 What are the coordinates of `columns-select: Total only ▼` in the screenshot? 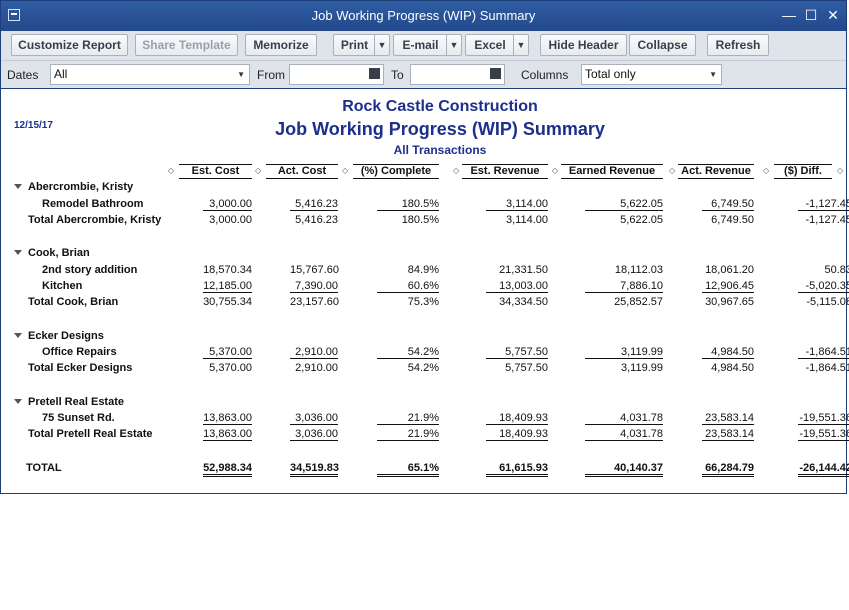 It's located at (651, 74).